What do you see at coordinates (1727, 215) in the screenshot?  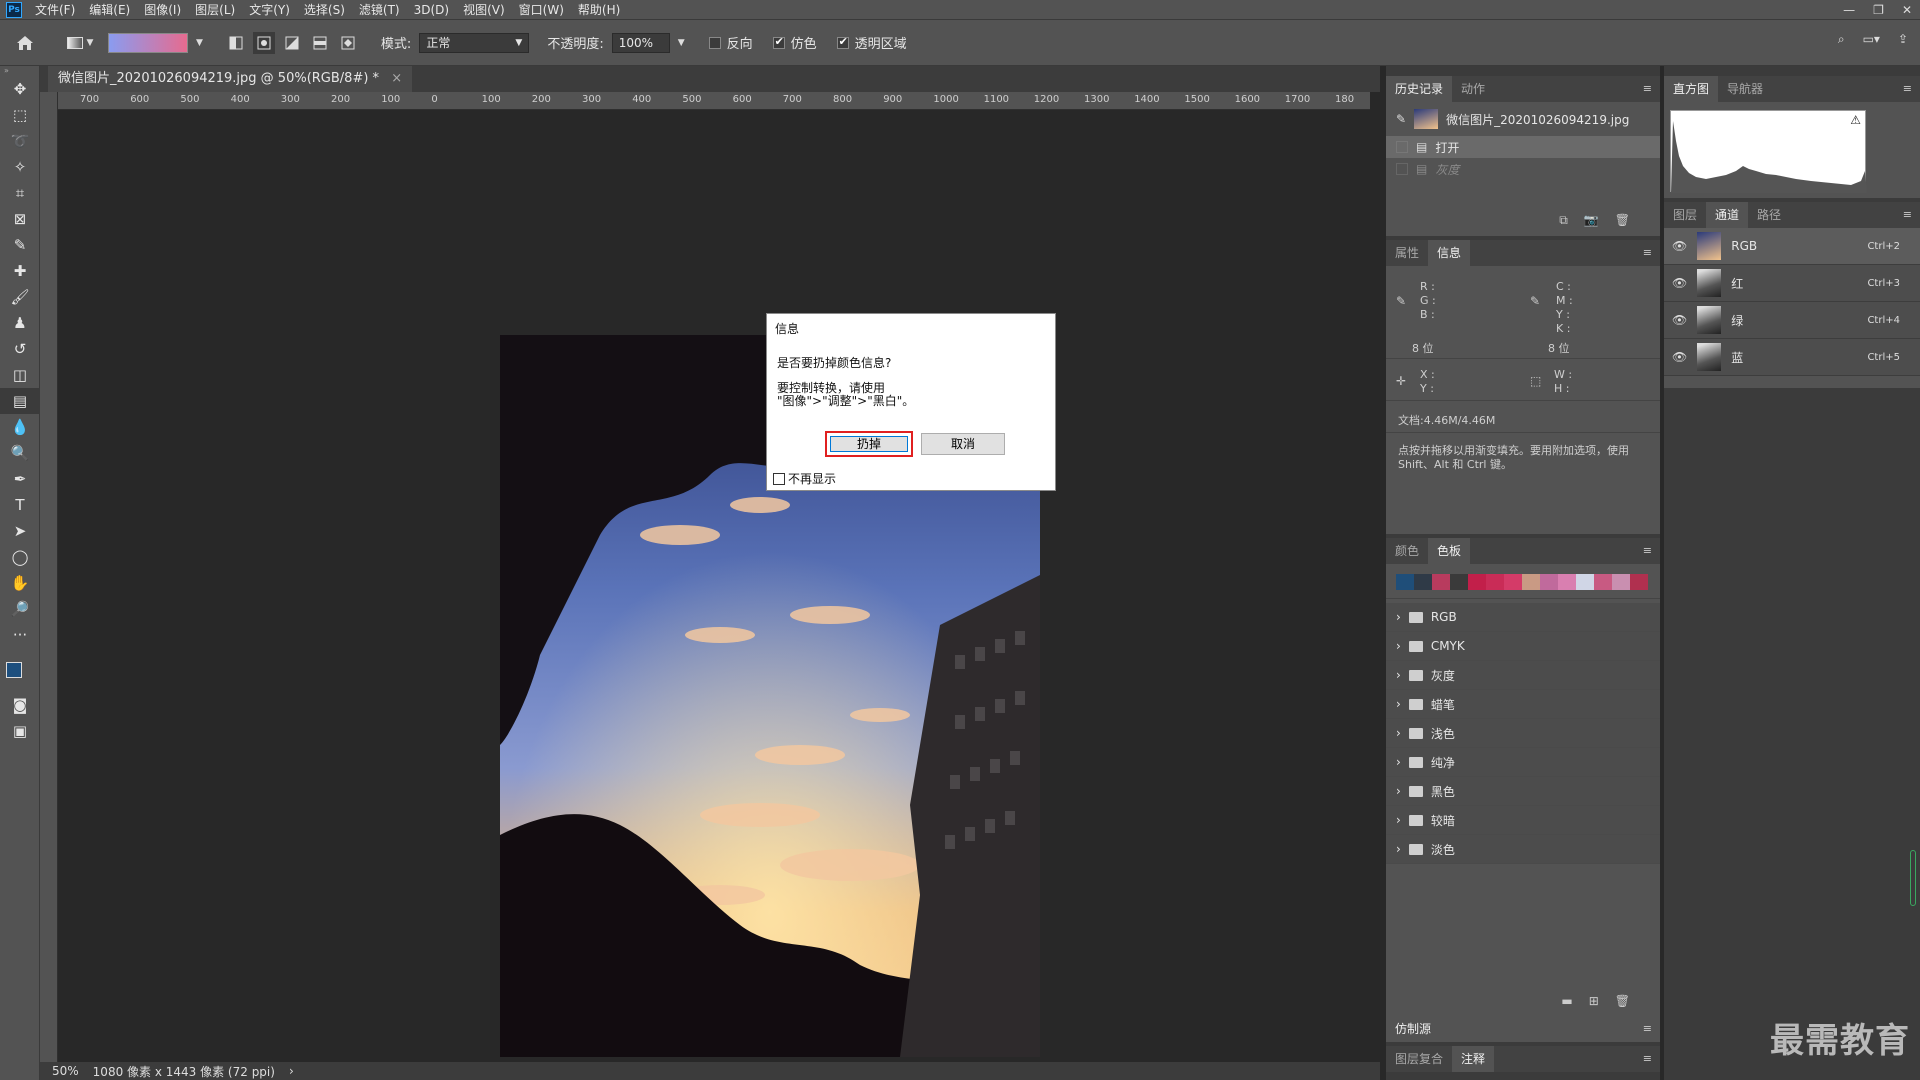 I see `tab-channels: 通道` at bounding box center [1727, 215].